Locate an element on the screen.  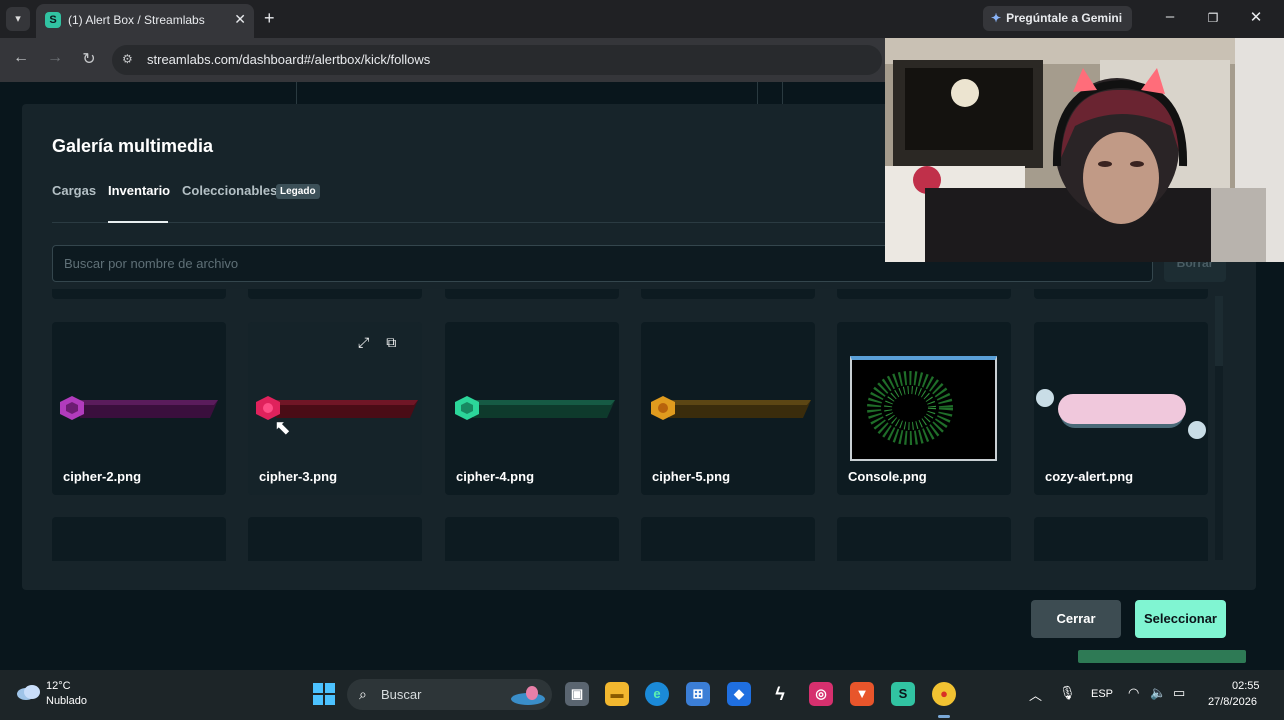
gallery-scrollbar is located at coordinates (1219, 428).